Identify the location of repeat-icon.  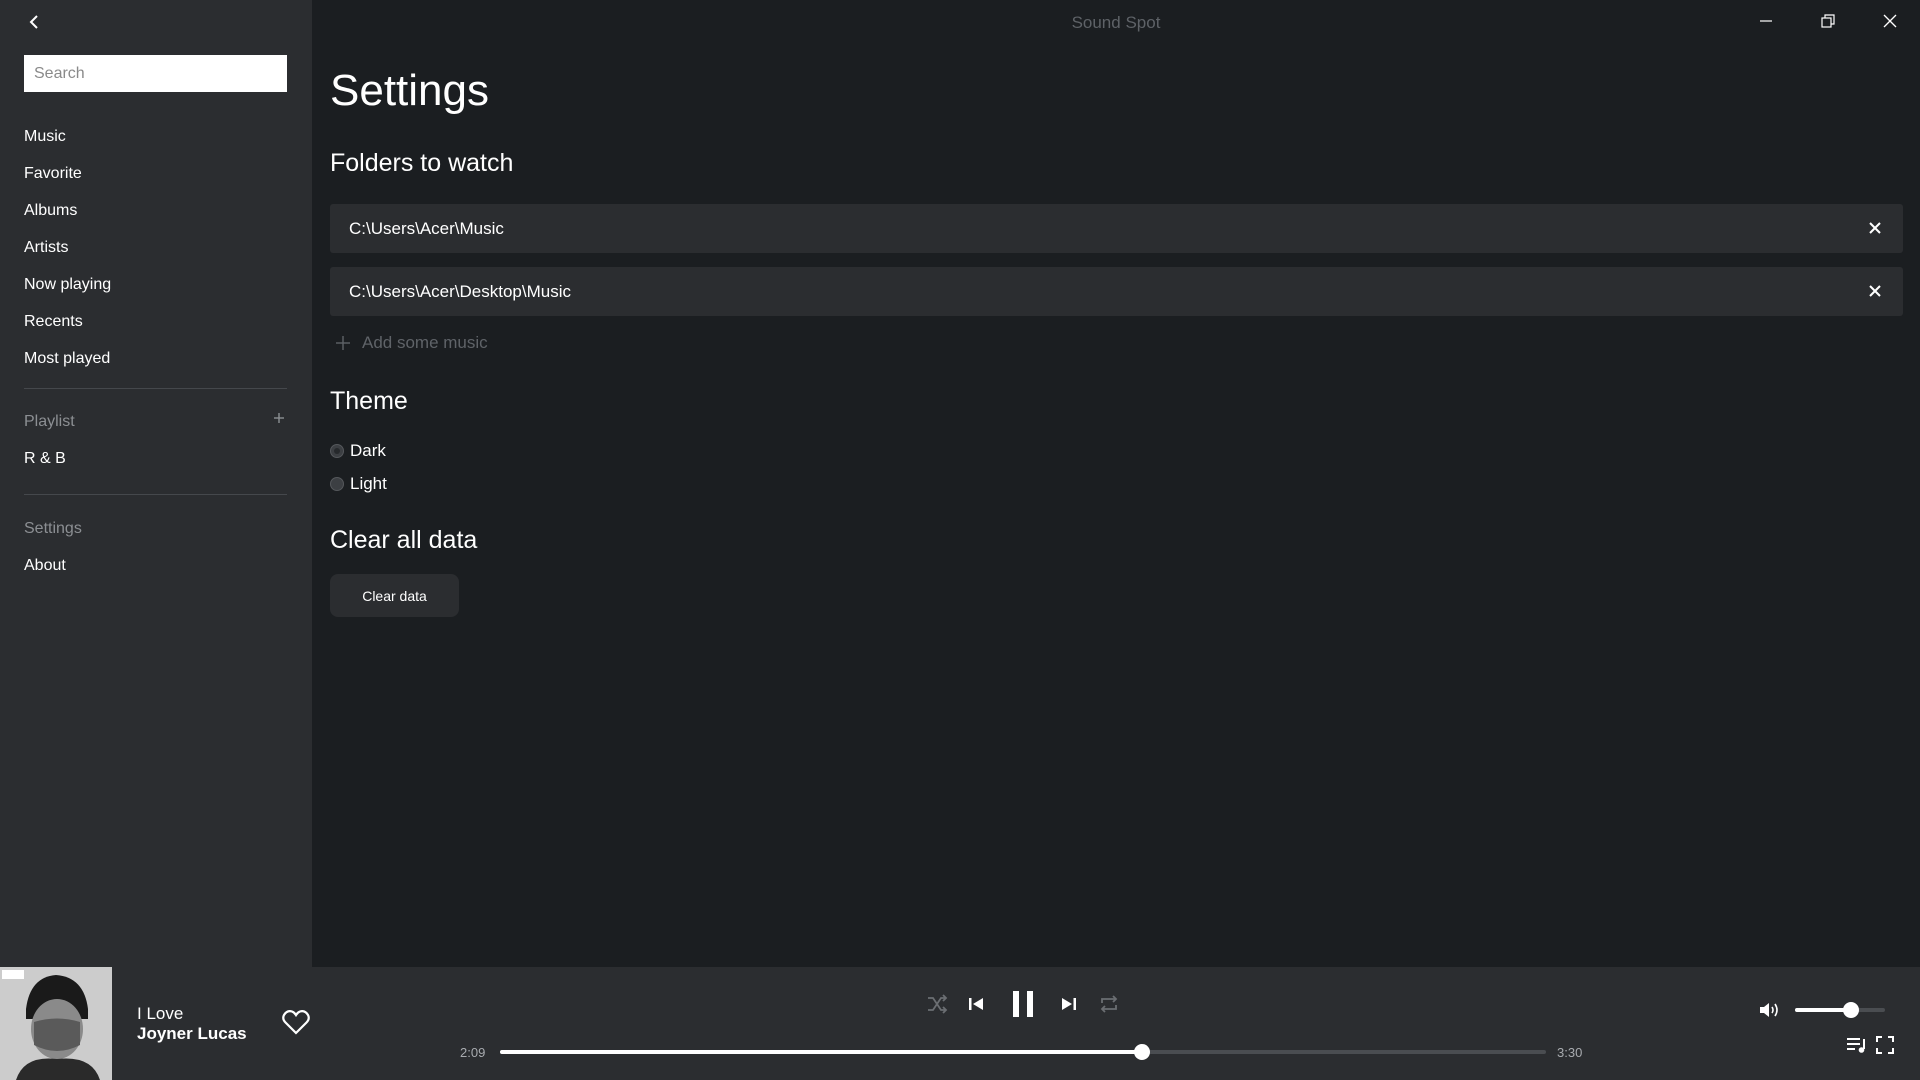
(1109, 1004).